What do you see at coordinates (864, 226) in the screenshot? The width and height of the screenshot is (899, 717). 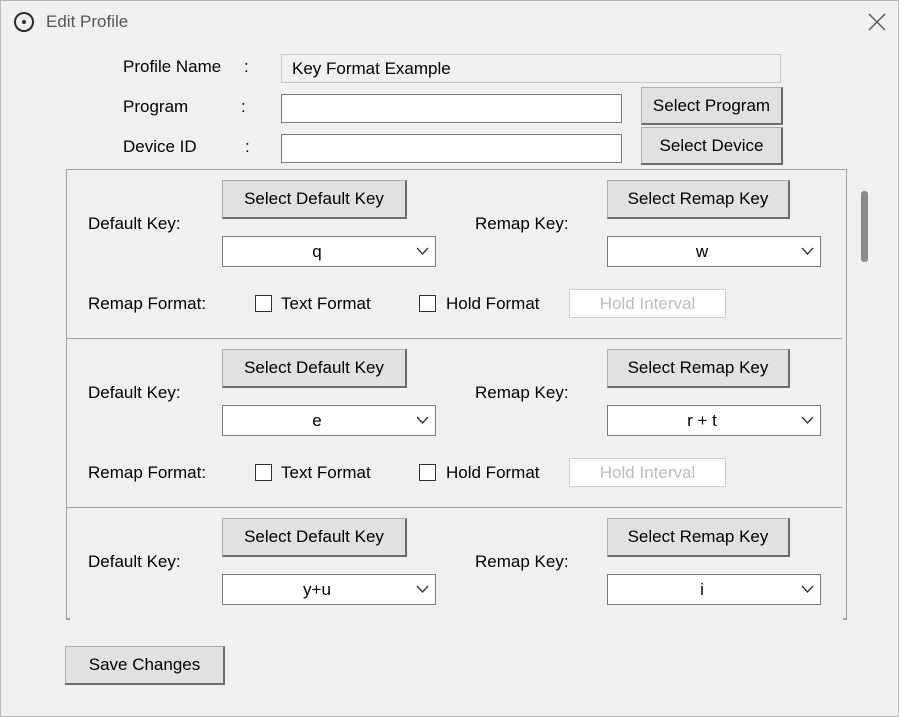 I see `scrollbar-thumb` at bounding box center [864, 226].